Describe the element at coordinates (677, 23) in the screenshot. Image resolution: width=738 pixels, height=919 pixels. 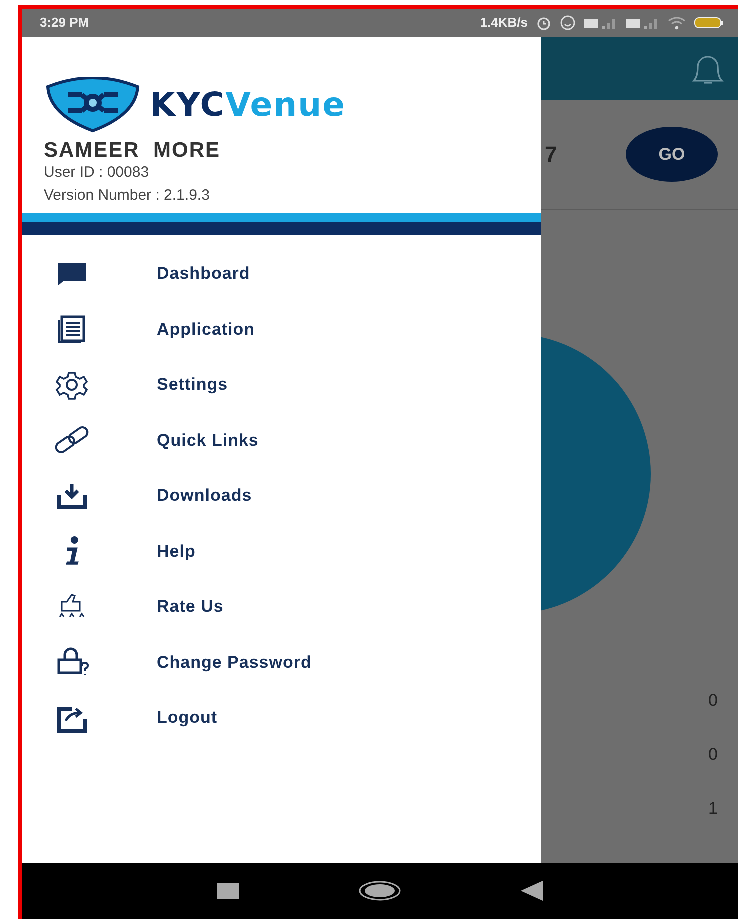
I see `wifi-icon` at that location.